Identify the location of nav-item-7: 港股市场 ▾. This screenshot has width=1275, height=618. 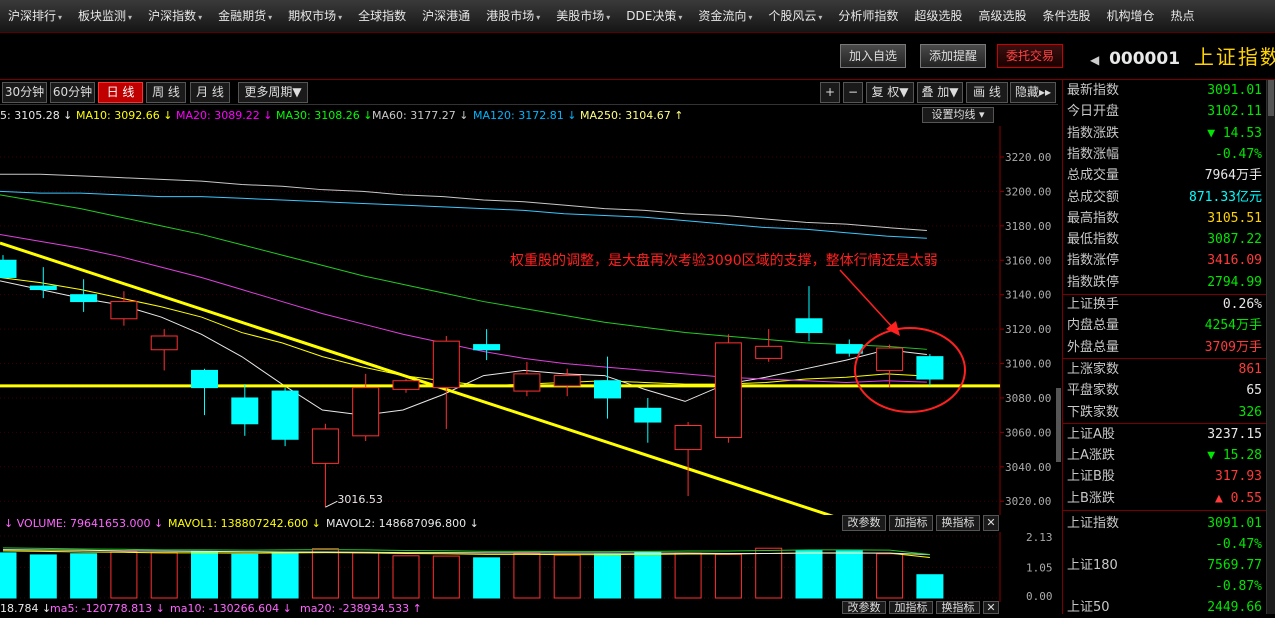
(513, 16).